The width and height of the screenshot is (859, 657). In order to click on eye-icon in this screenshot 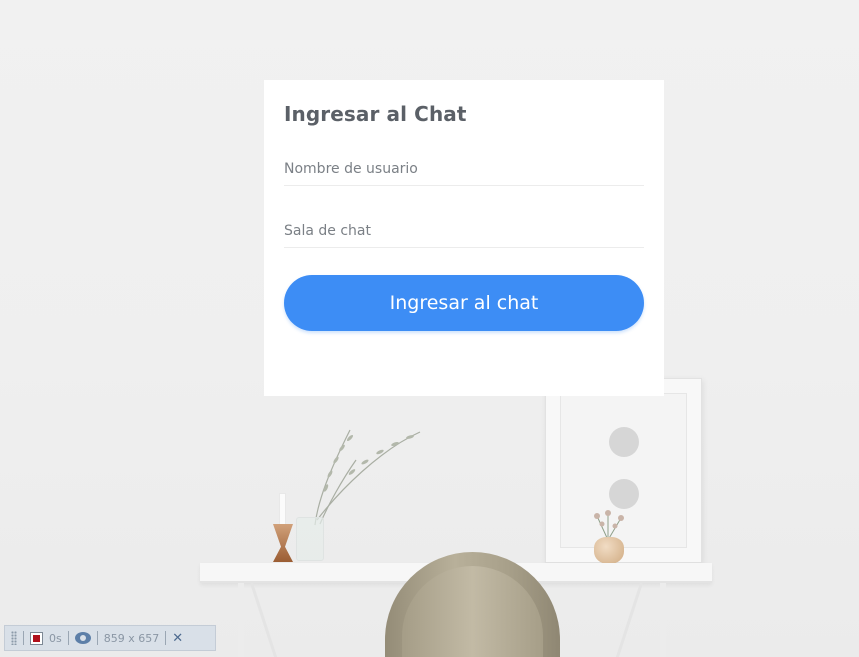, I will do `click(82, 638)`.